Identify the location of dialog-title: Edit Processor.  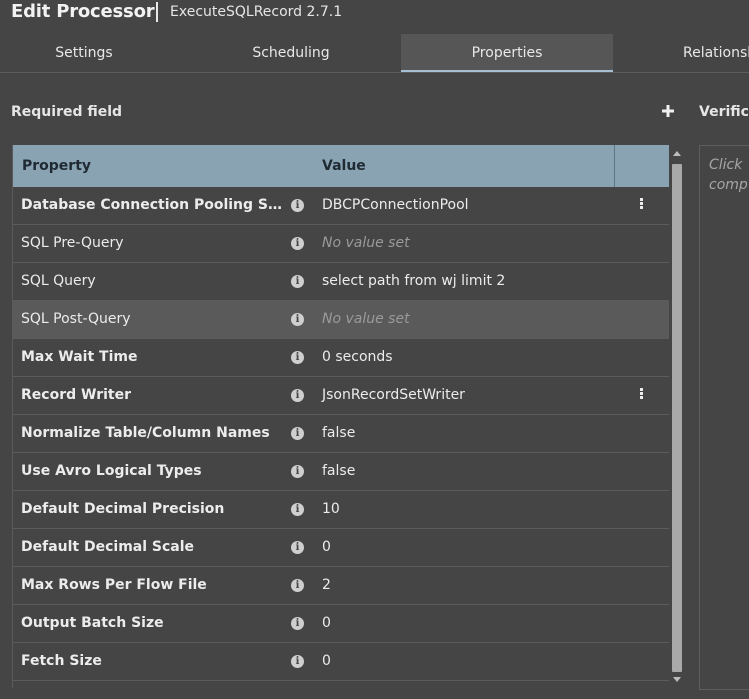
(83, 11).